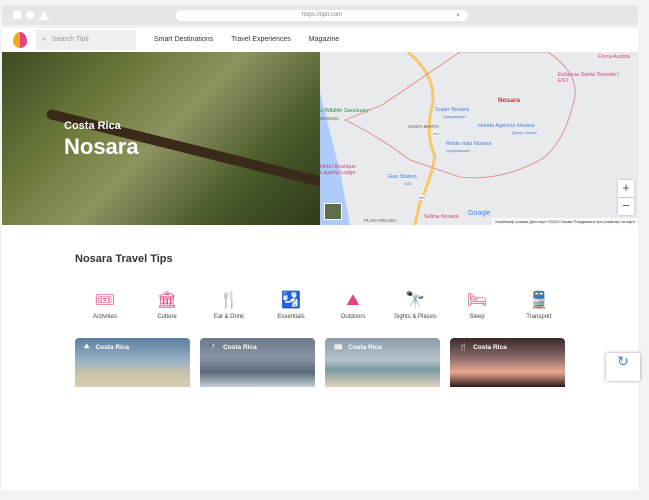  Describe the element at coordinates (524, 132) in the screenshot. I see `map-label-honda-sub: Дилер Honda` at that location.